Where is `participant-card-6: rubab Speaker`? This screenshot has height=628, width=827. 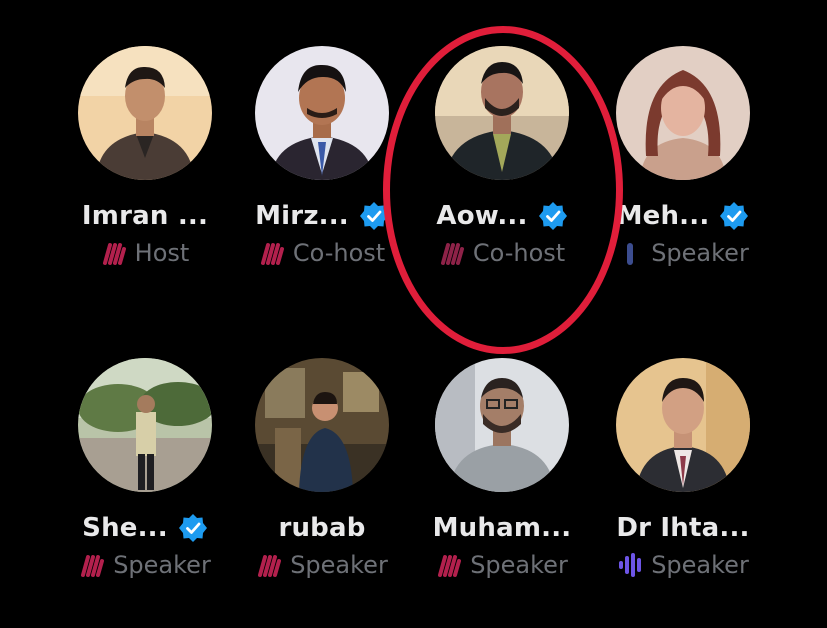 participant-card-6: rubab Speaker is located at coordinates (322, 470).